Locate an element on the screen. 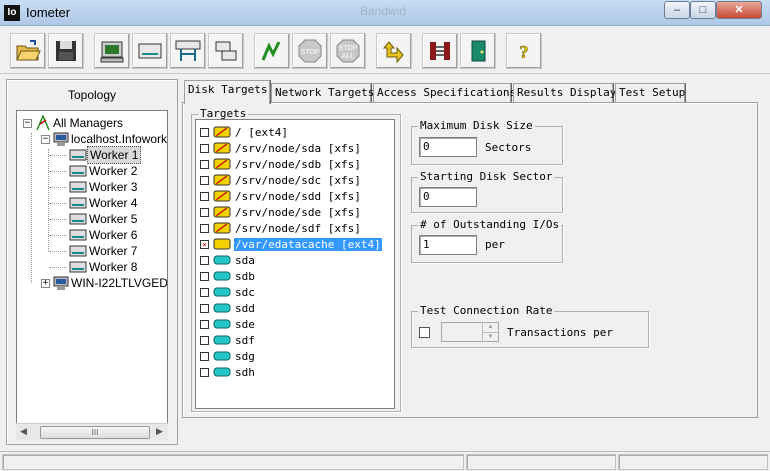 This screenshot has width=770, height=471. close-button: ✕ is located at coordinates (739, 10).